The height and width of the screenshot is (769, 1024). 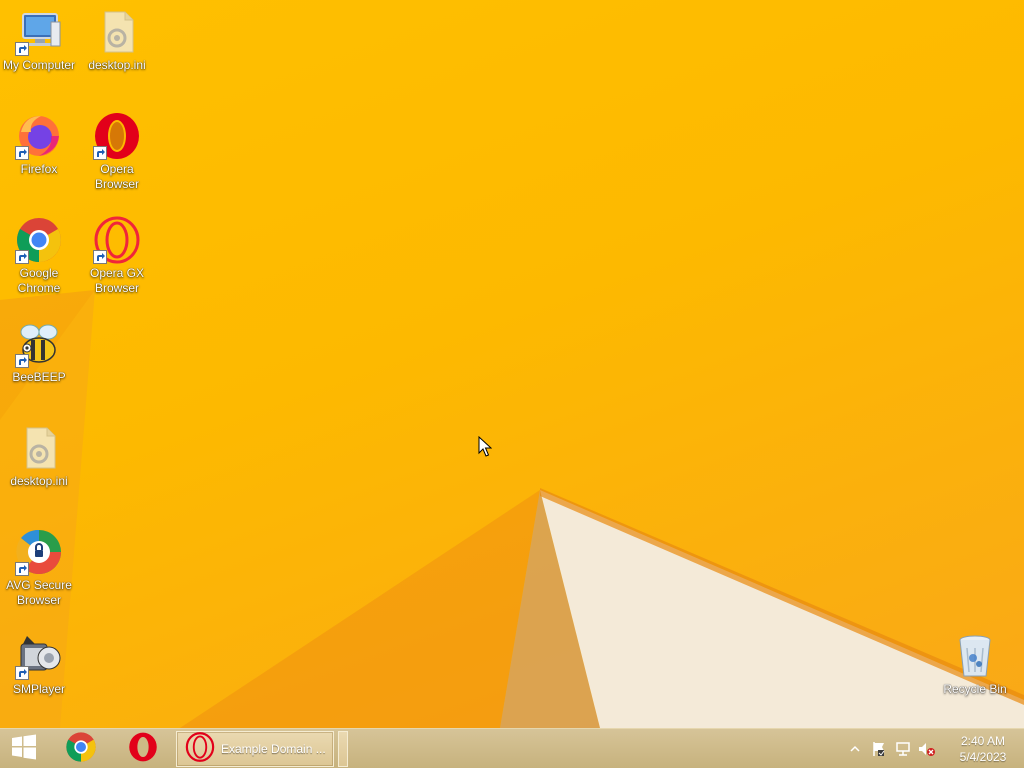 I want to click on computer-icon, so click(x=39, y=32).